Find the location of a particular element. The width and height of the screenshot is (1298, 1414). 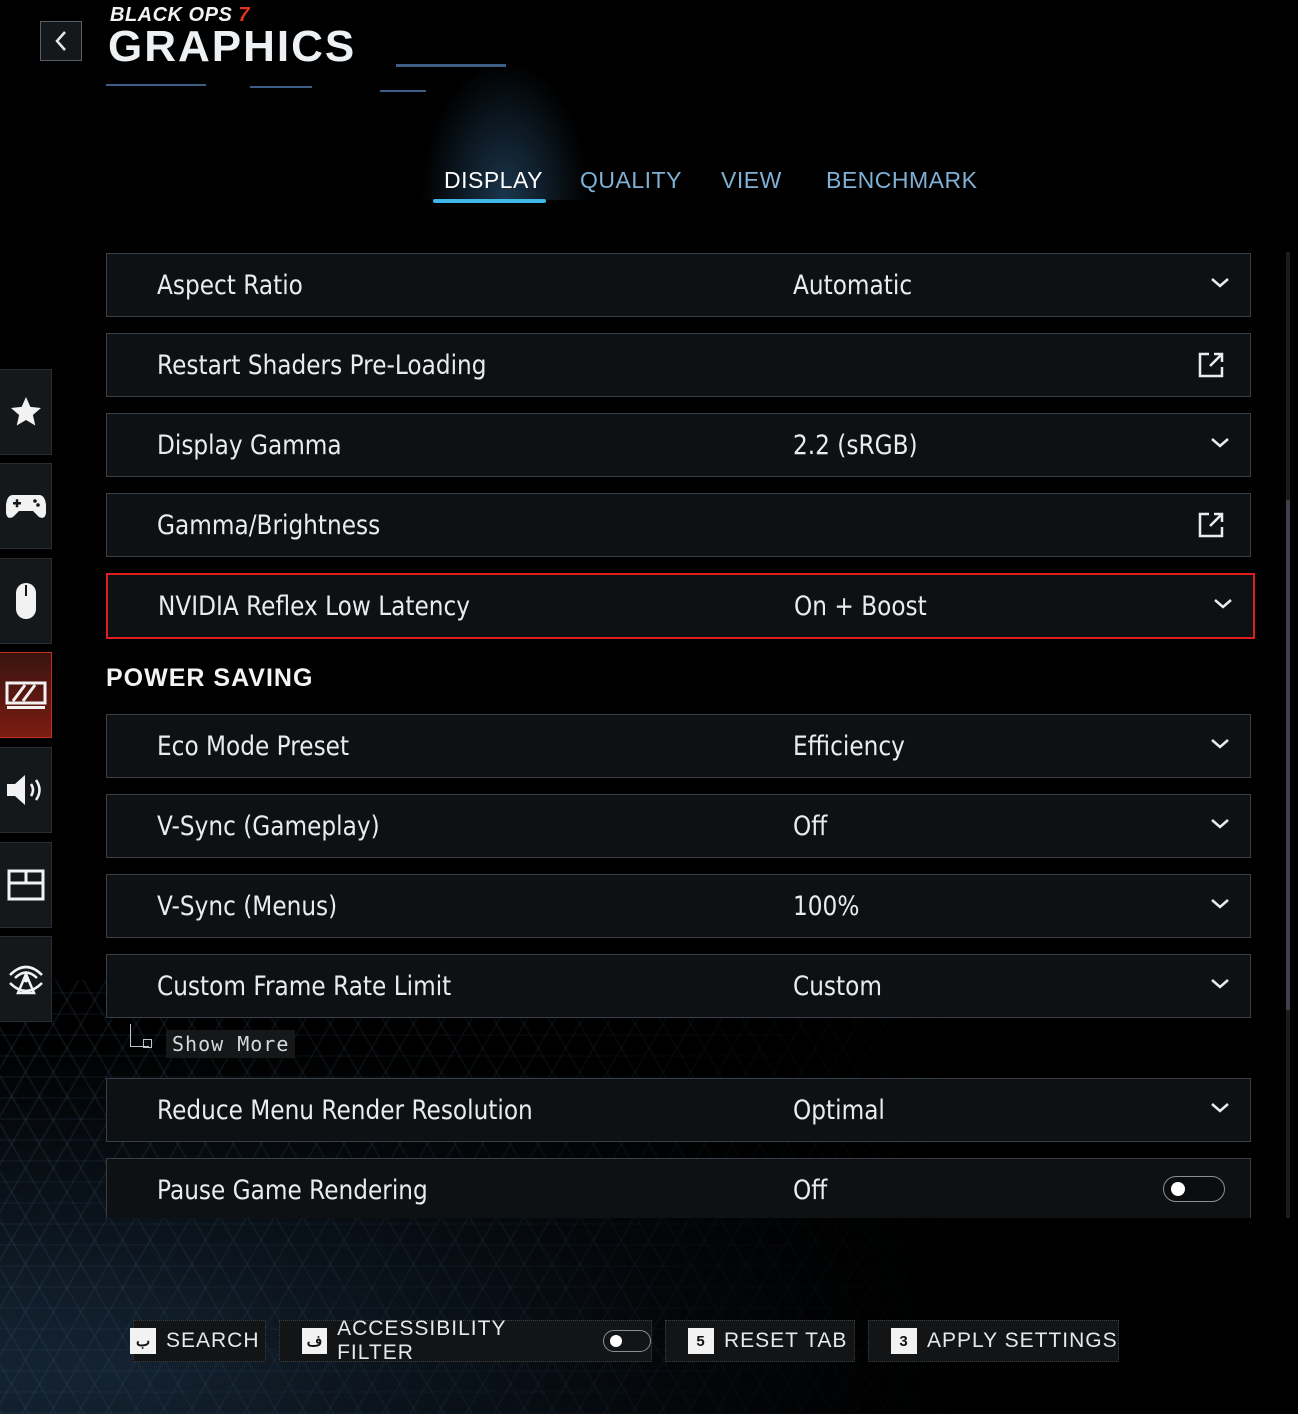

interface-icon is located at coordinates (25, 885).